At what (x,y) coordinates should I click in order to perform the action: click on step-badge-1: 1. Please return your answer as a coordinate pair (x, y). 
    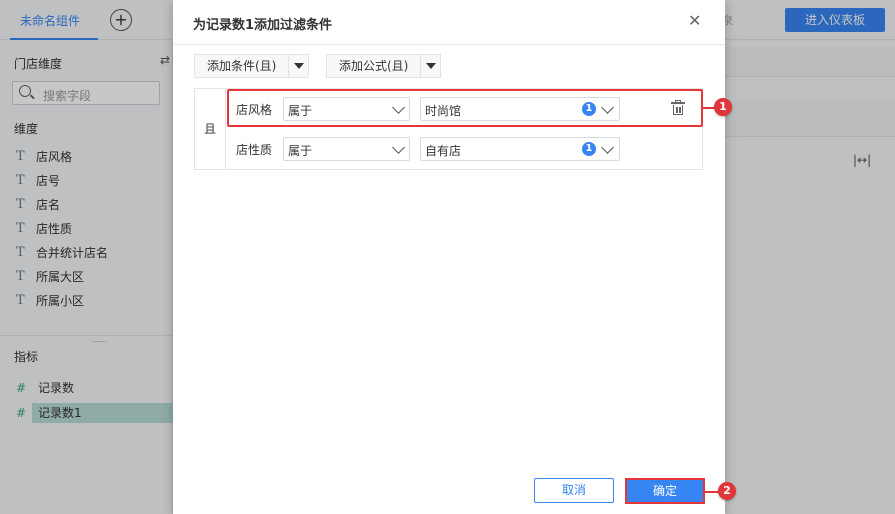
    Looking at the image, I should click on (723, 107).